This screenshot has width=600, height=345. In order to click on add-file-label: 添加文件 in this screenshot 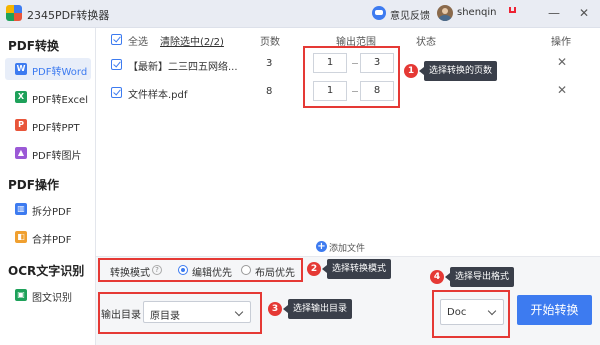, I will do `click(347, 249)`.